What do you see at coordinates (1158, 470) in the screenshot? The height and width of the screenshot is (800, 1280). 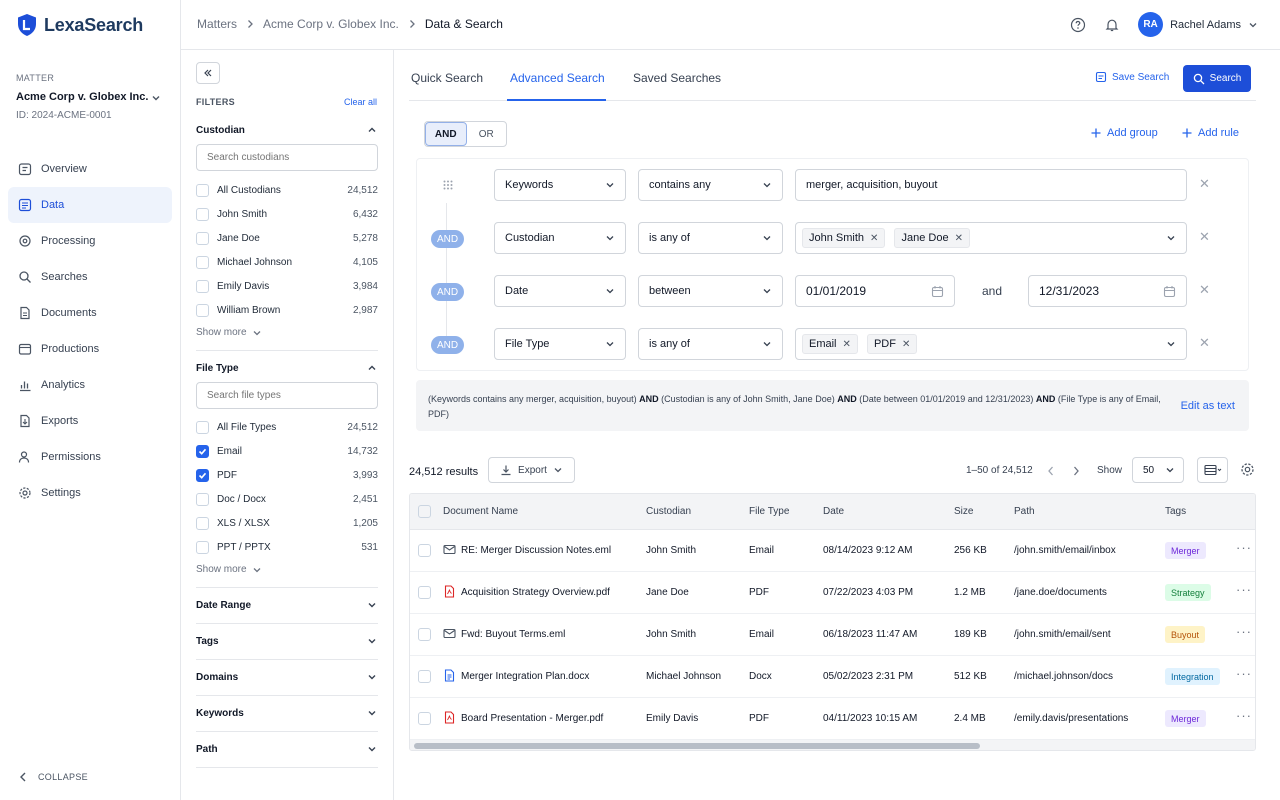 I see `page-size-select: 50` at bounding box center [1158, 470].